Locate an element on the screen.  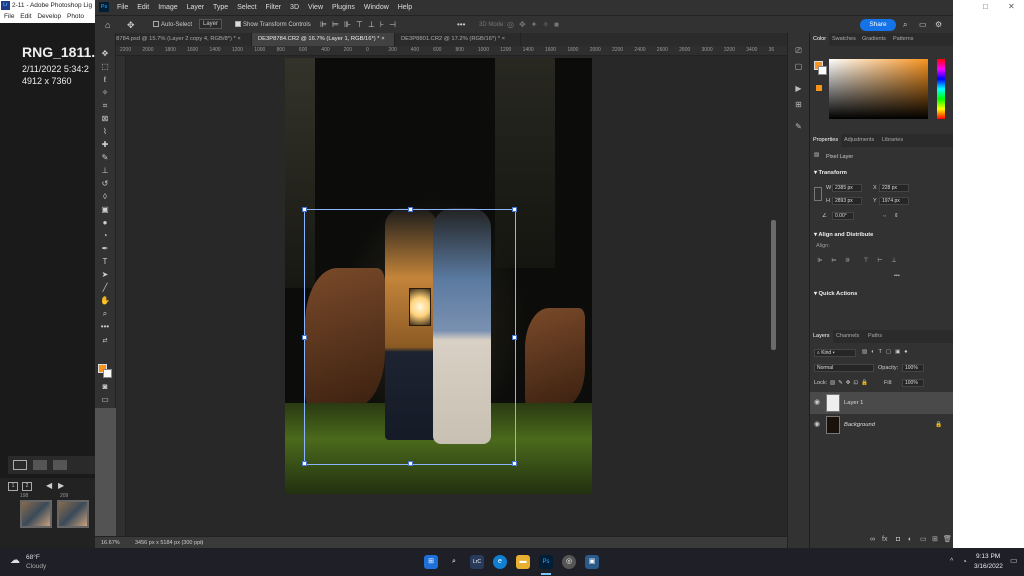
compare-view-icon is located at coordinates (40, 465).